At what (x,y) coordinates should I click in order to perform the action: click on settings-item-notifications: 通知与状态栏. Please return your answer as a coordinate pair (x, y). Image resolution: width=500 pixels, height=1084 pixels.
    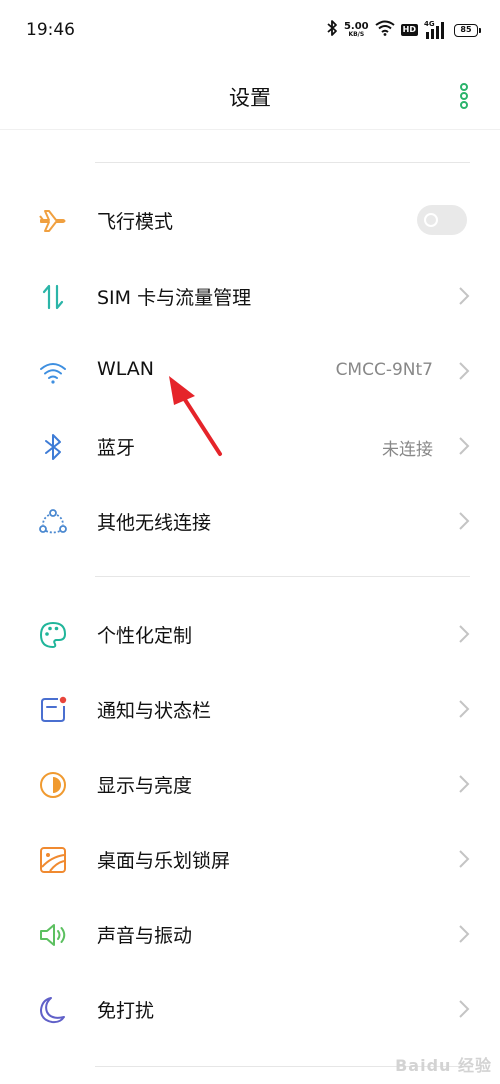
    Looking at the image, I should click on (250, 708).